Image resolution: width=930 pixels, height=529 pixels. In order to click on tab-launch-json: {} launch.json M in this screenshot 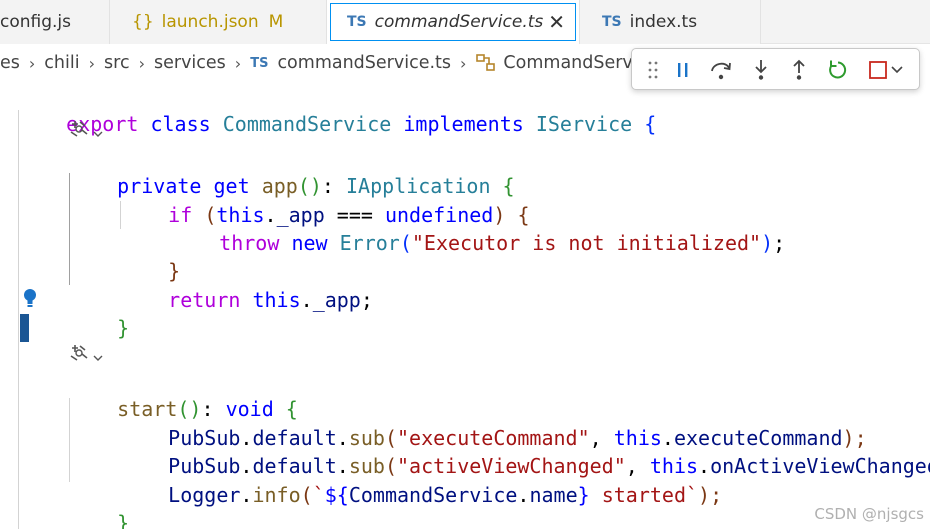, I will do `click(218, 22)`.